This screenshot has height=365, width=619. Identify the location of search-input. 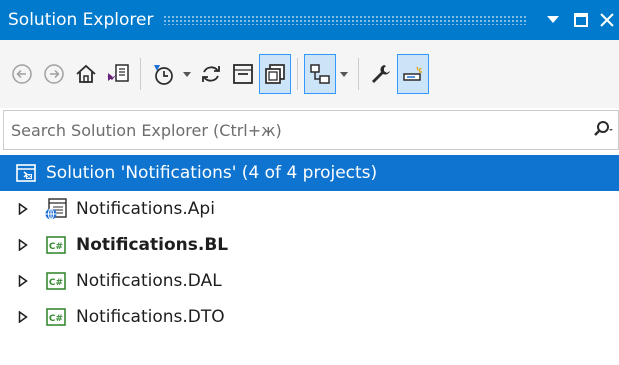
(296, 130).